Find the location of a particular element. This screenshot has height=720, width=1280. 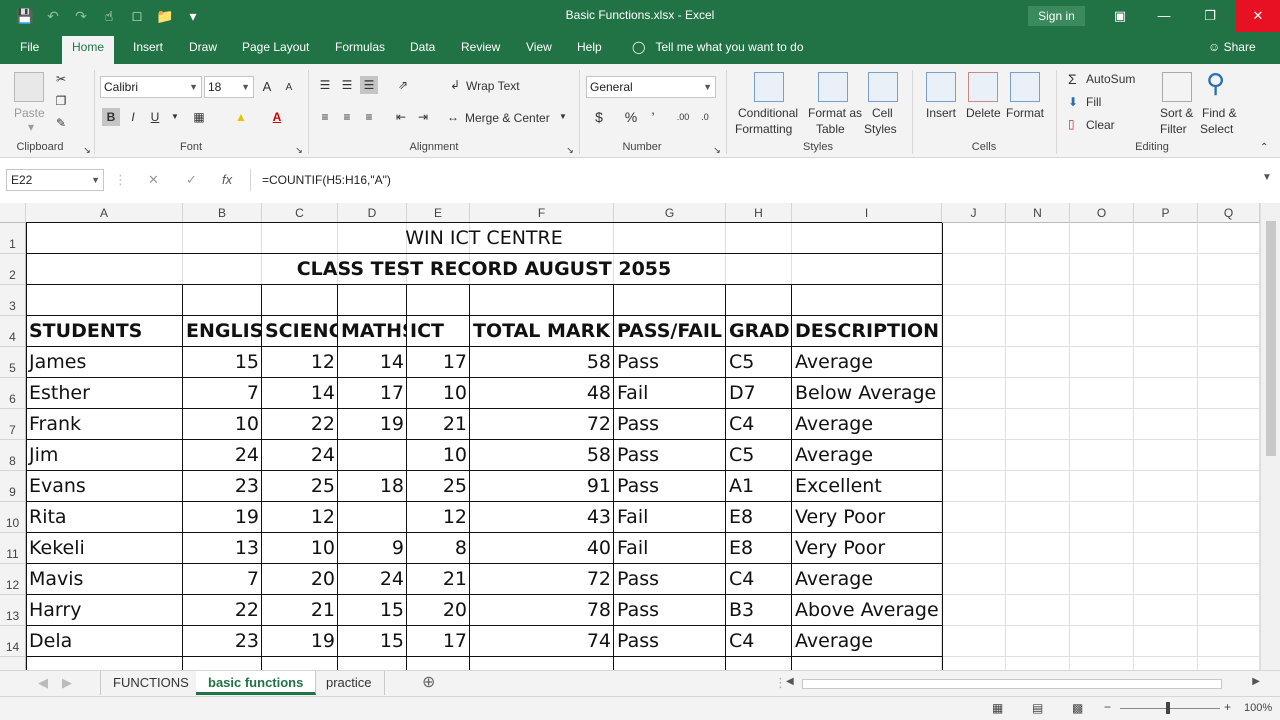

column-heading-cell: ENGLISH is located at coordinates (222, 331).